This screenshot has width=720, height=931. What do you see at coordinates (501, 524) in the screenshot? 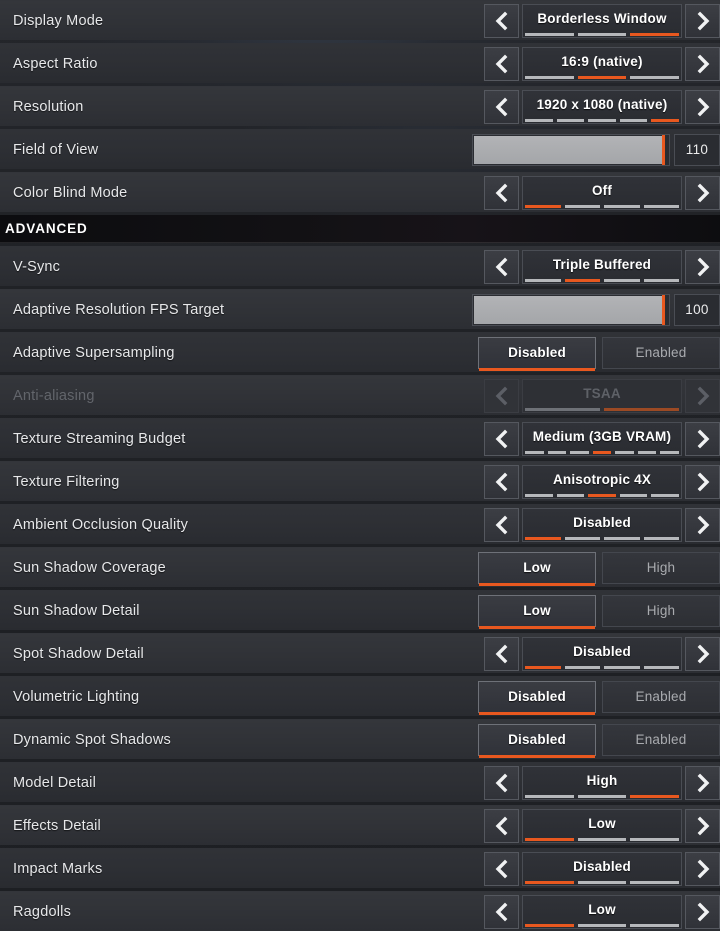
I see `ambient-occlusion-quality-prev-button` at bounding box center [501, 524].